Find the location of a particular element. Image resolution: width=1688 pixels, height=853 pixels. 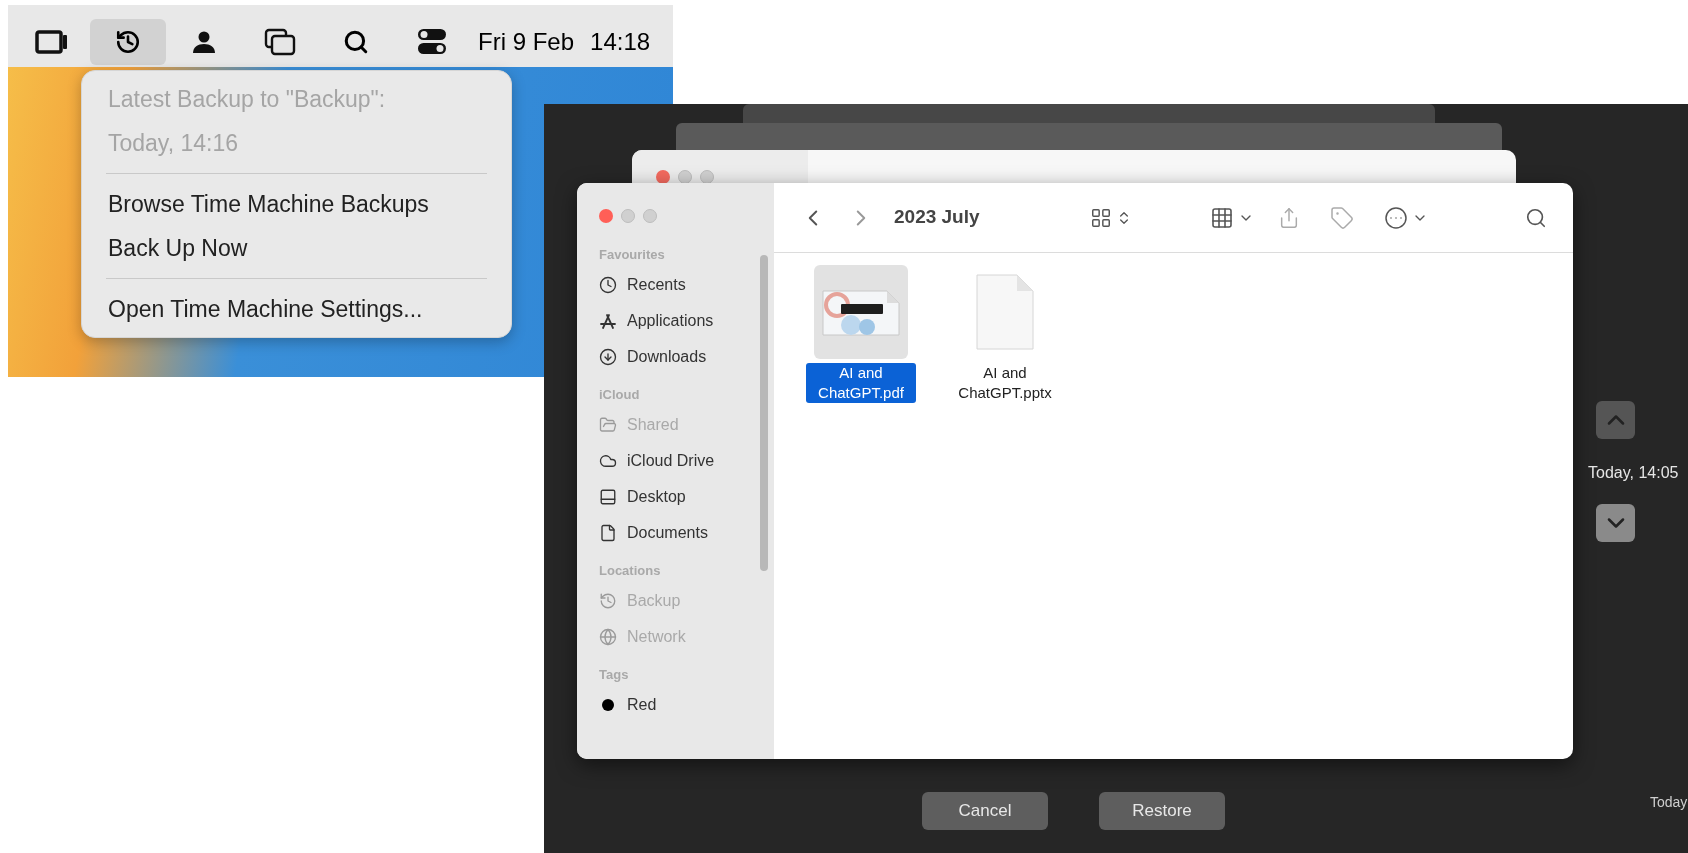

sidebar-item: iCloud Drive is located at coordinates (686, 461).